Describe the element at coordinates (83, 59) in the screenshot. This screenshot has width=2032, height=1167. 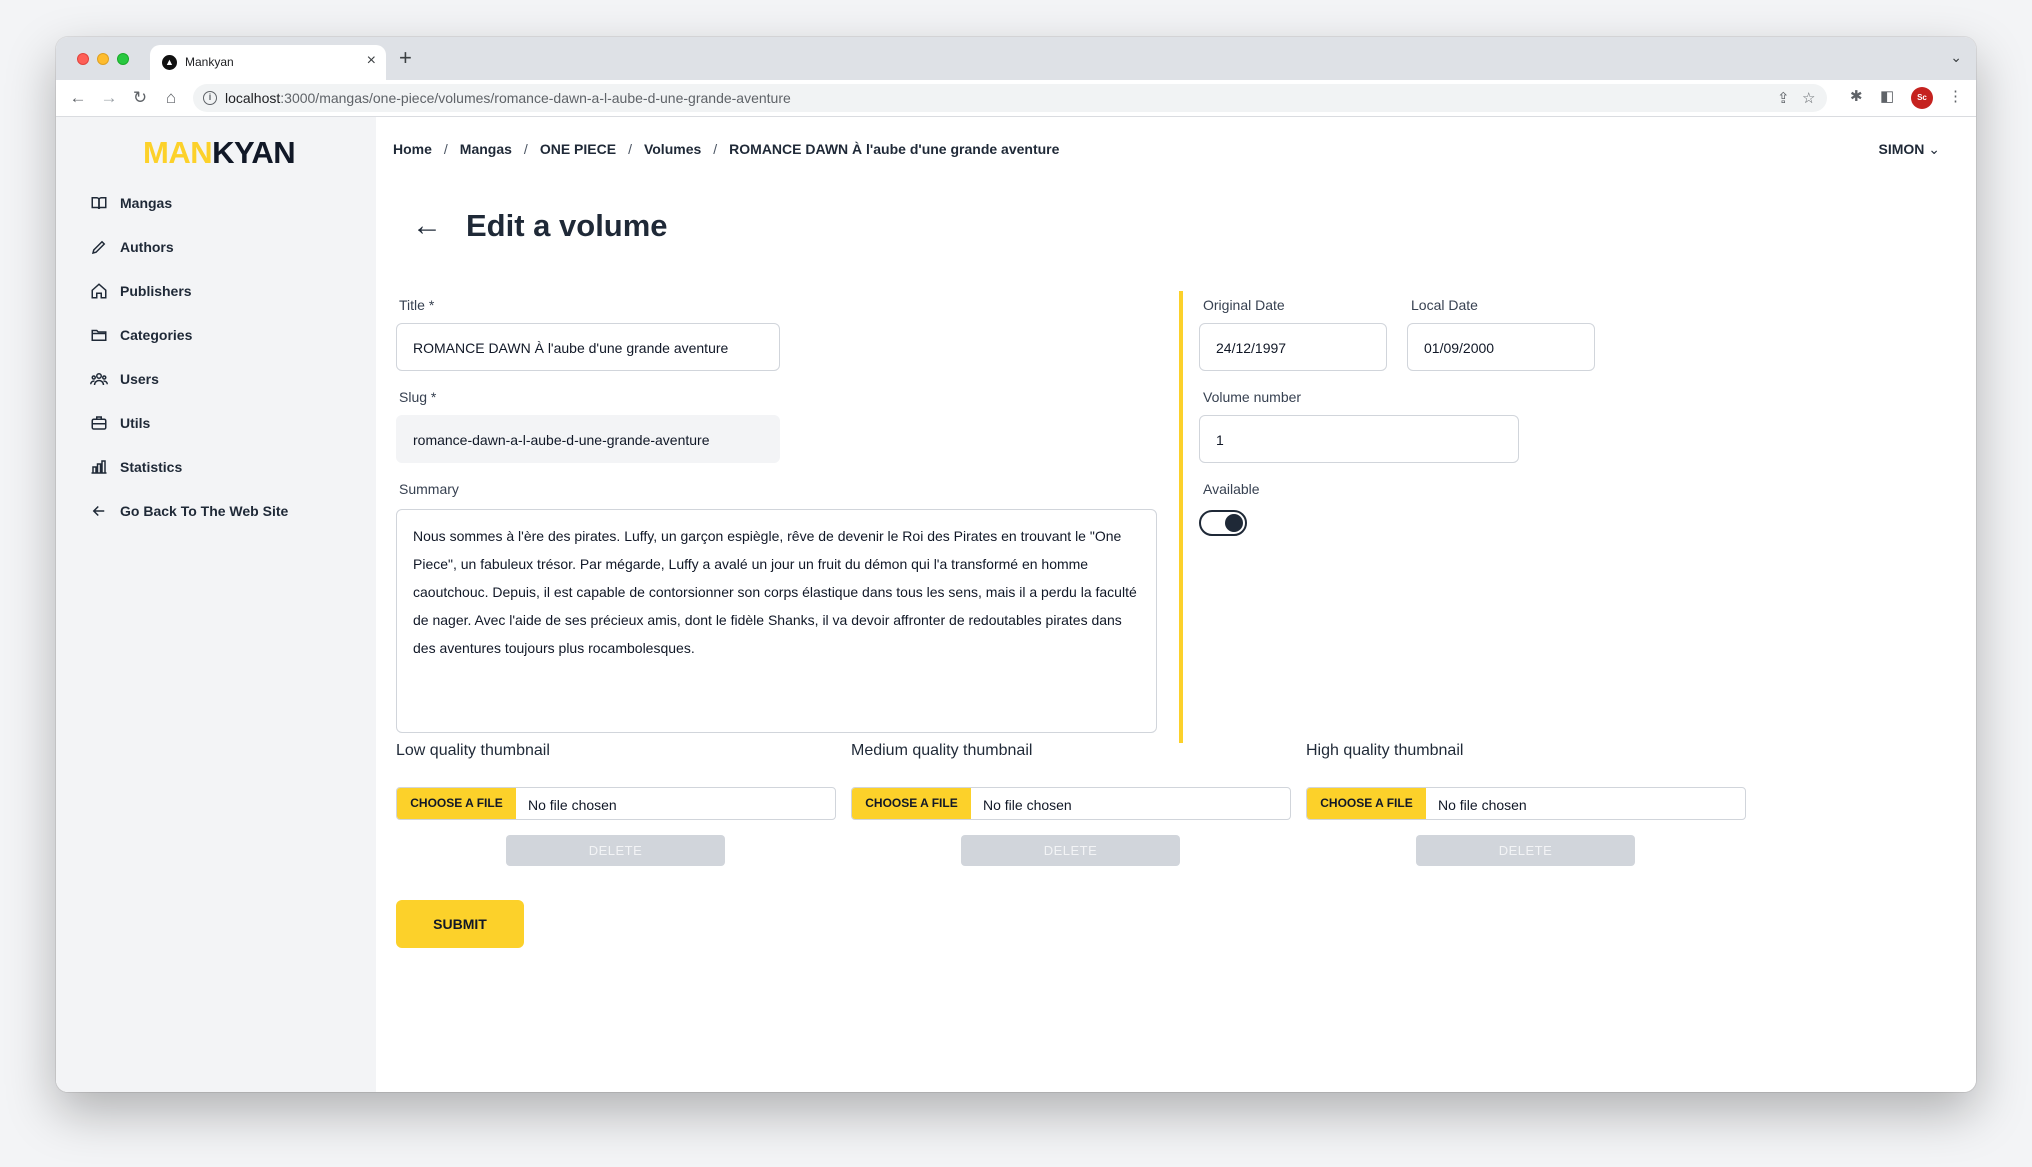
I see `close-window-button` at that location.